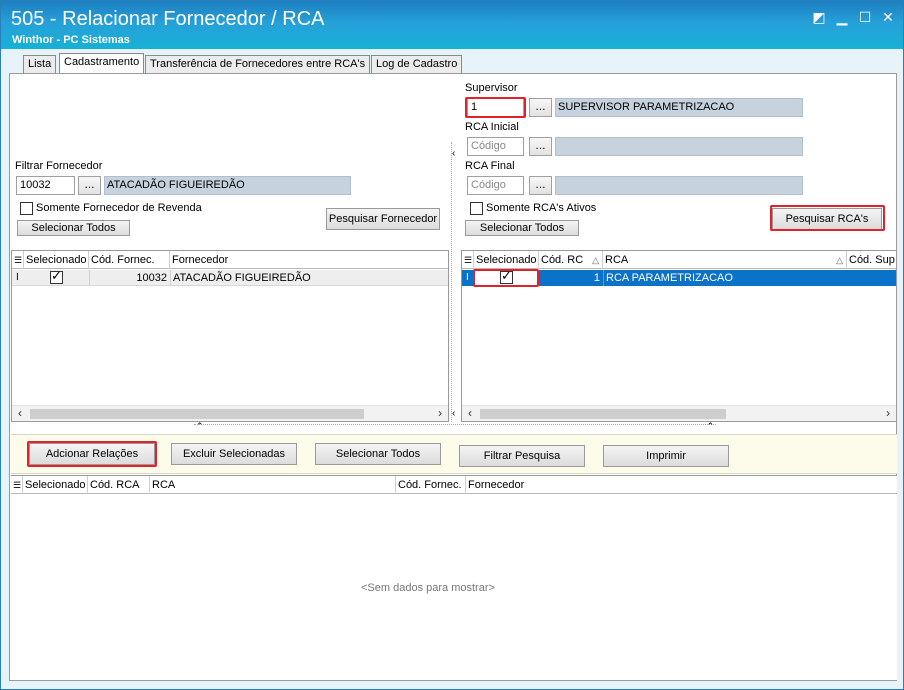 Image resolution: width=904 pixels, height=690 pixels. I want to click on add-relations-button: Adcionar Relações, so click(92, 454).